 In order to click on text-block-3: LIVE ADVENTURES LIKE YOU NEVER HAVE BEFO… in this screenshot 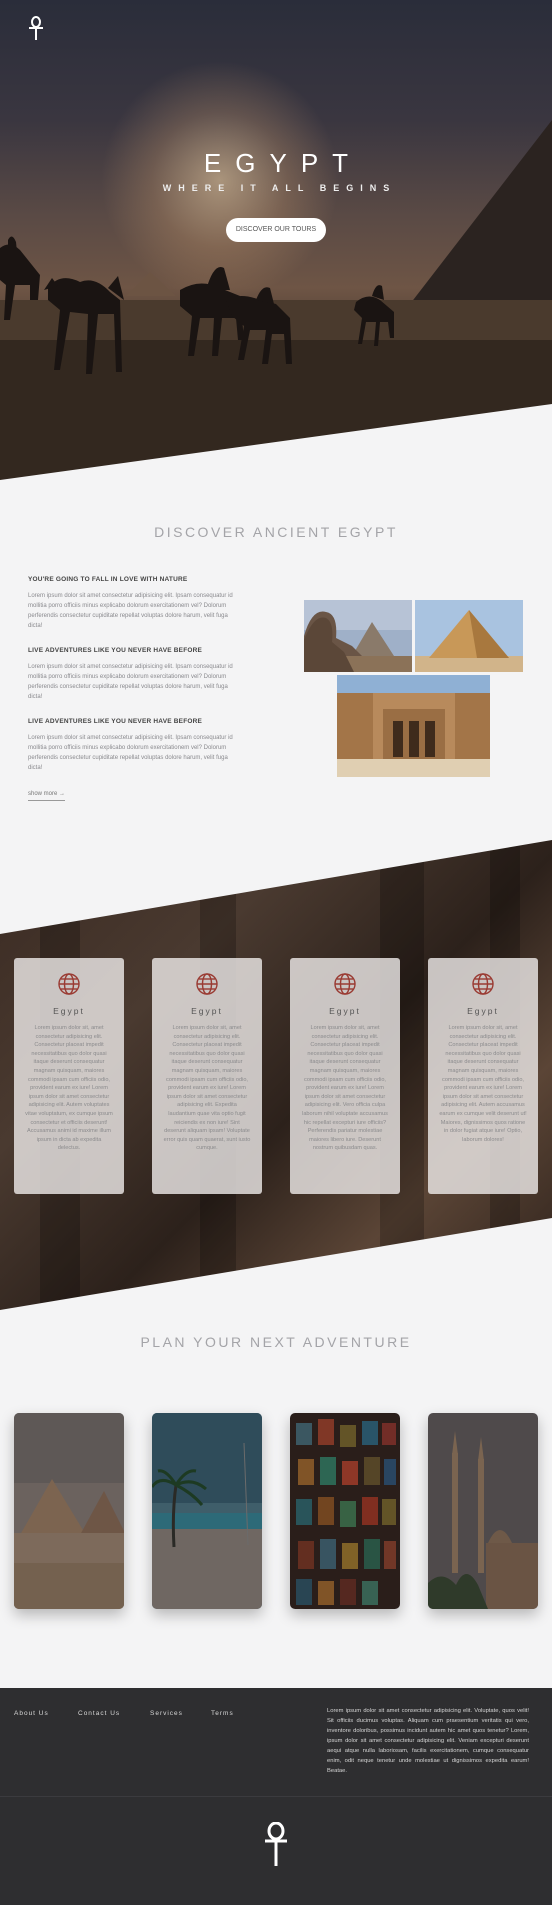, I will do `click(135, 745)`.